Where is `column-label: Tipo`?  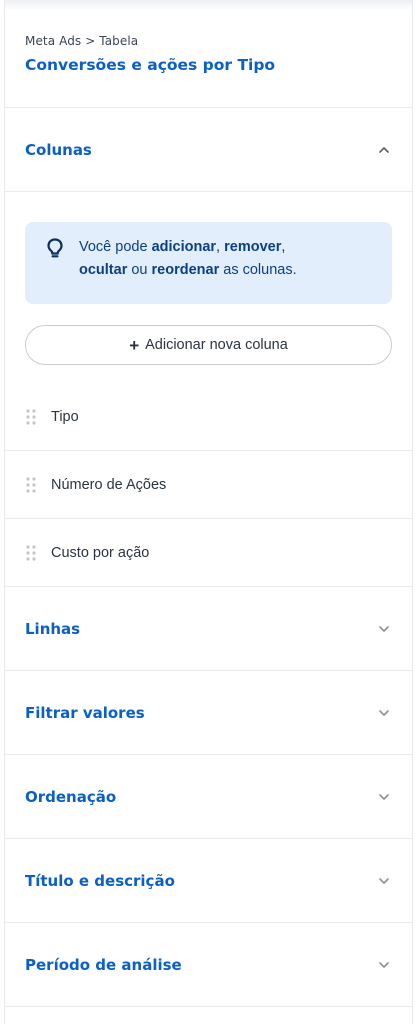 column-label: Tipo is located at coordinates (65, 416).